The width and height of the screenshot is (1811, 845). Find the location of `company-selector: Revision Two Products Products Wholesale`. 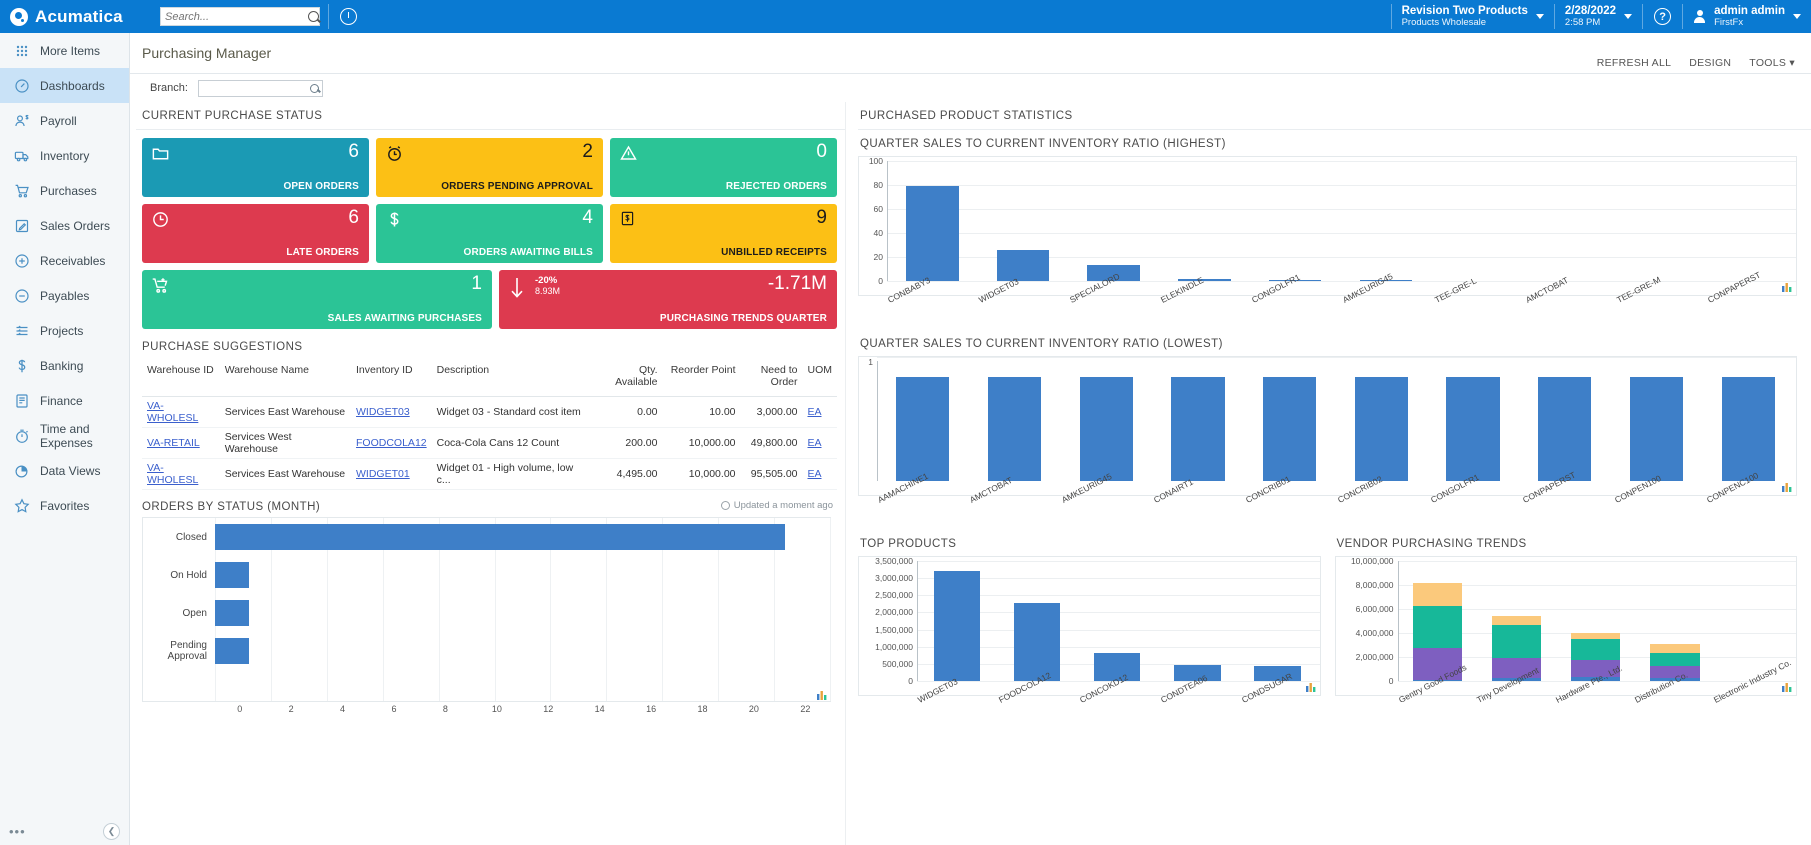

company-selector: Revision Two Products Products Wholesale is located at coordinates (1473, 16).